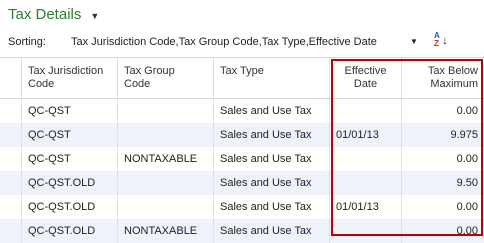  I want to click on page-title-text: Tax Details, so click(45, 14).